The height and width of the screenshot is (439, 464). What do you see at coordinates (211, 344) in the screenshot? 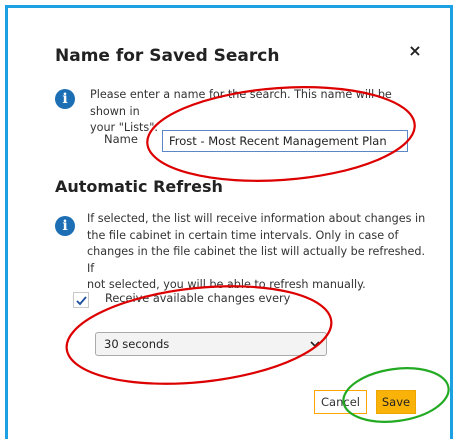
I see `refresh-interval-select: 30 seconds` at bounding box center [211, 344].